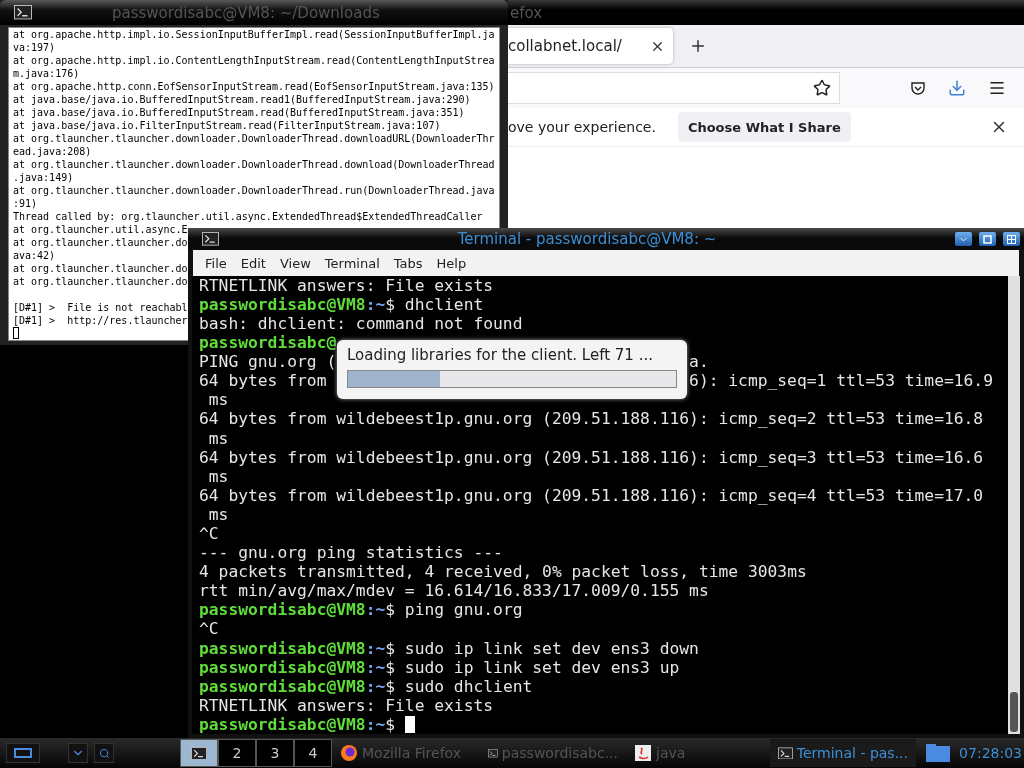 The image size is (1024, 768). Describe the element at coordinates (254, 138) in the screenshot. I see `output-line: at org.tlauncher.tlauncher.downloader.DownloaderThread.downloadURL(DownloaderThr` at that location.